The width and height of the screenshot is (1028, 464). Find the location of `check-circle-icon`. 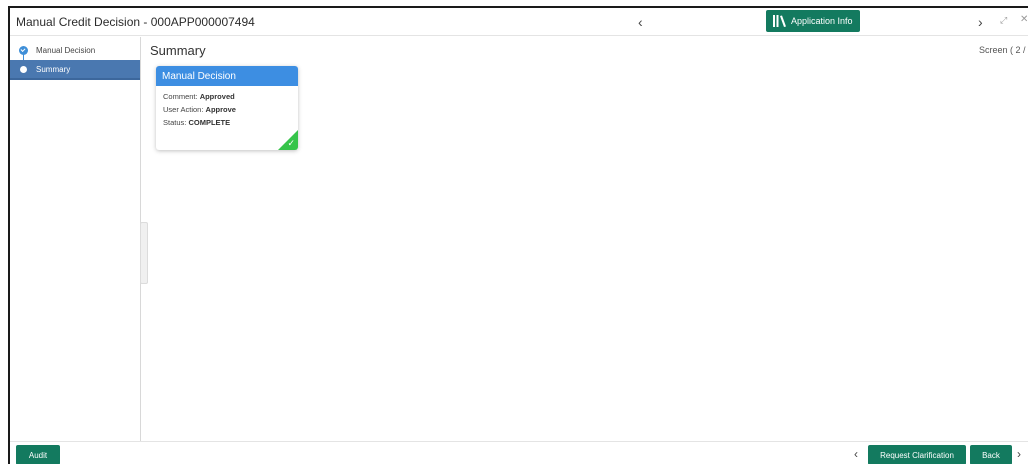

check-circle-icon is located at coordinates (23, 50).